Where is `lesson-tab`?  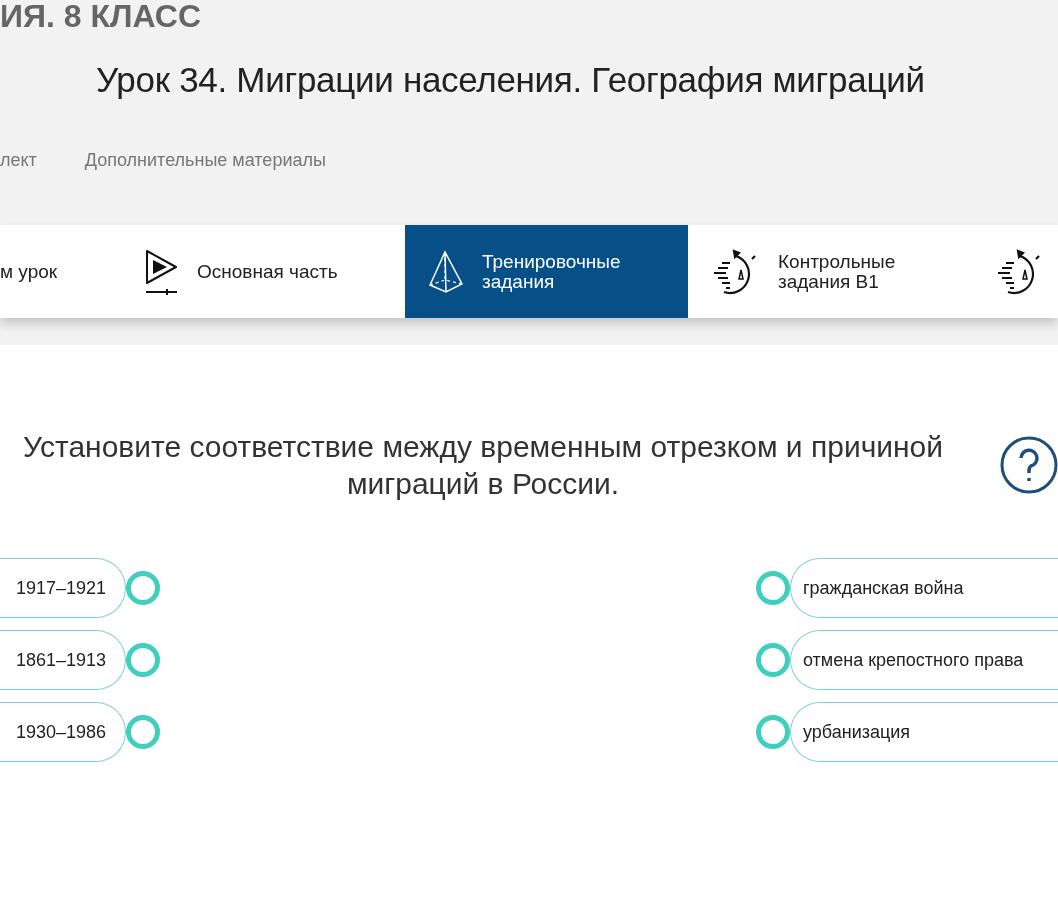 lesson-tab is located at coordinates (1016, 271).